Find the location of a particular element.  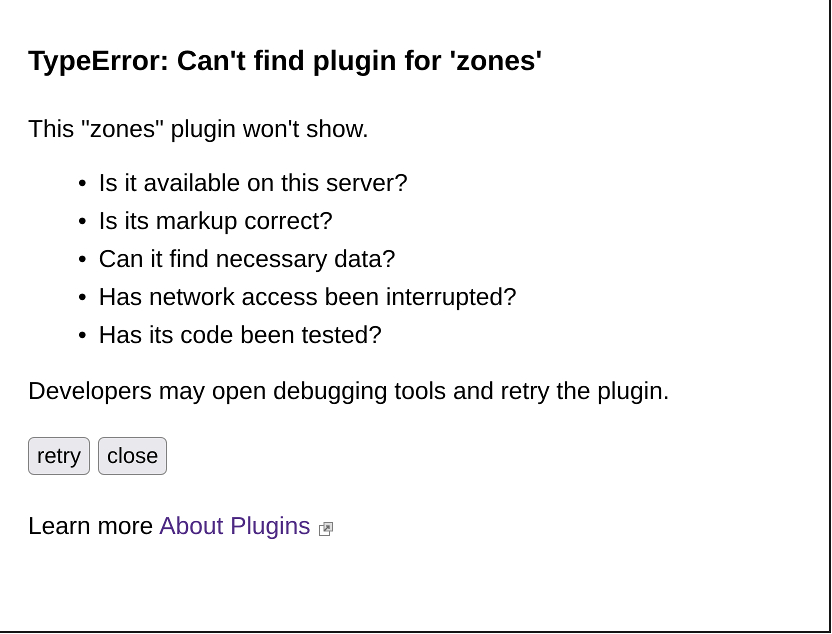

checklist-item: Can it find necessary data? is located at coordinates (247, 260).